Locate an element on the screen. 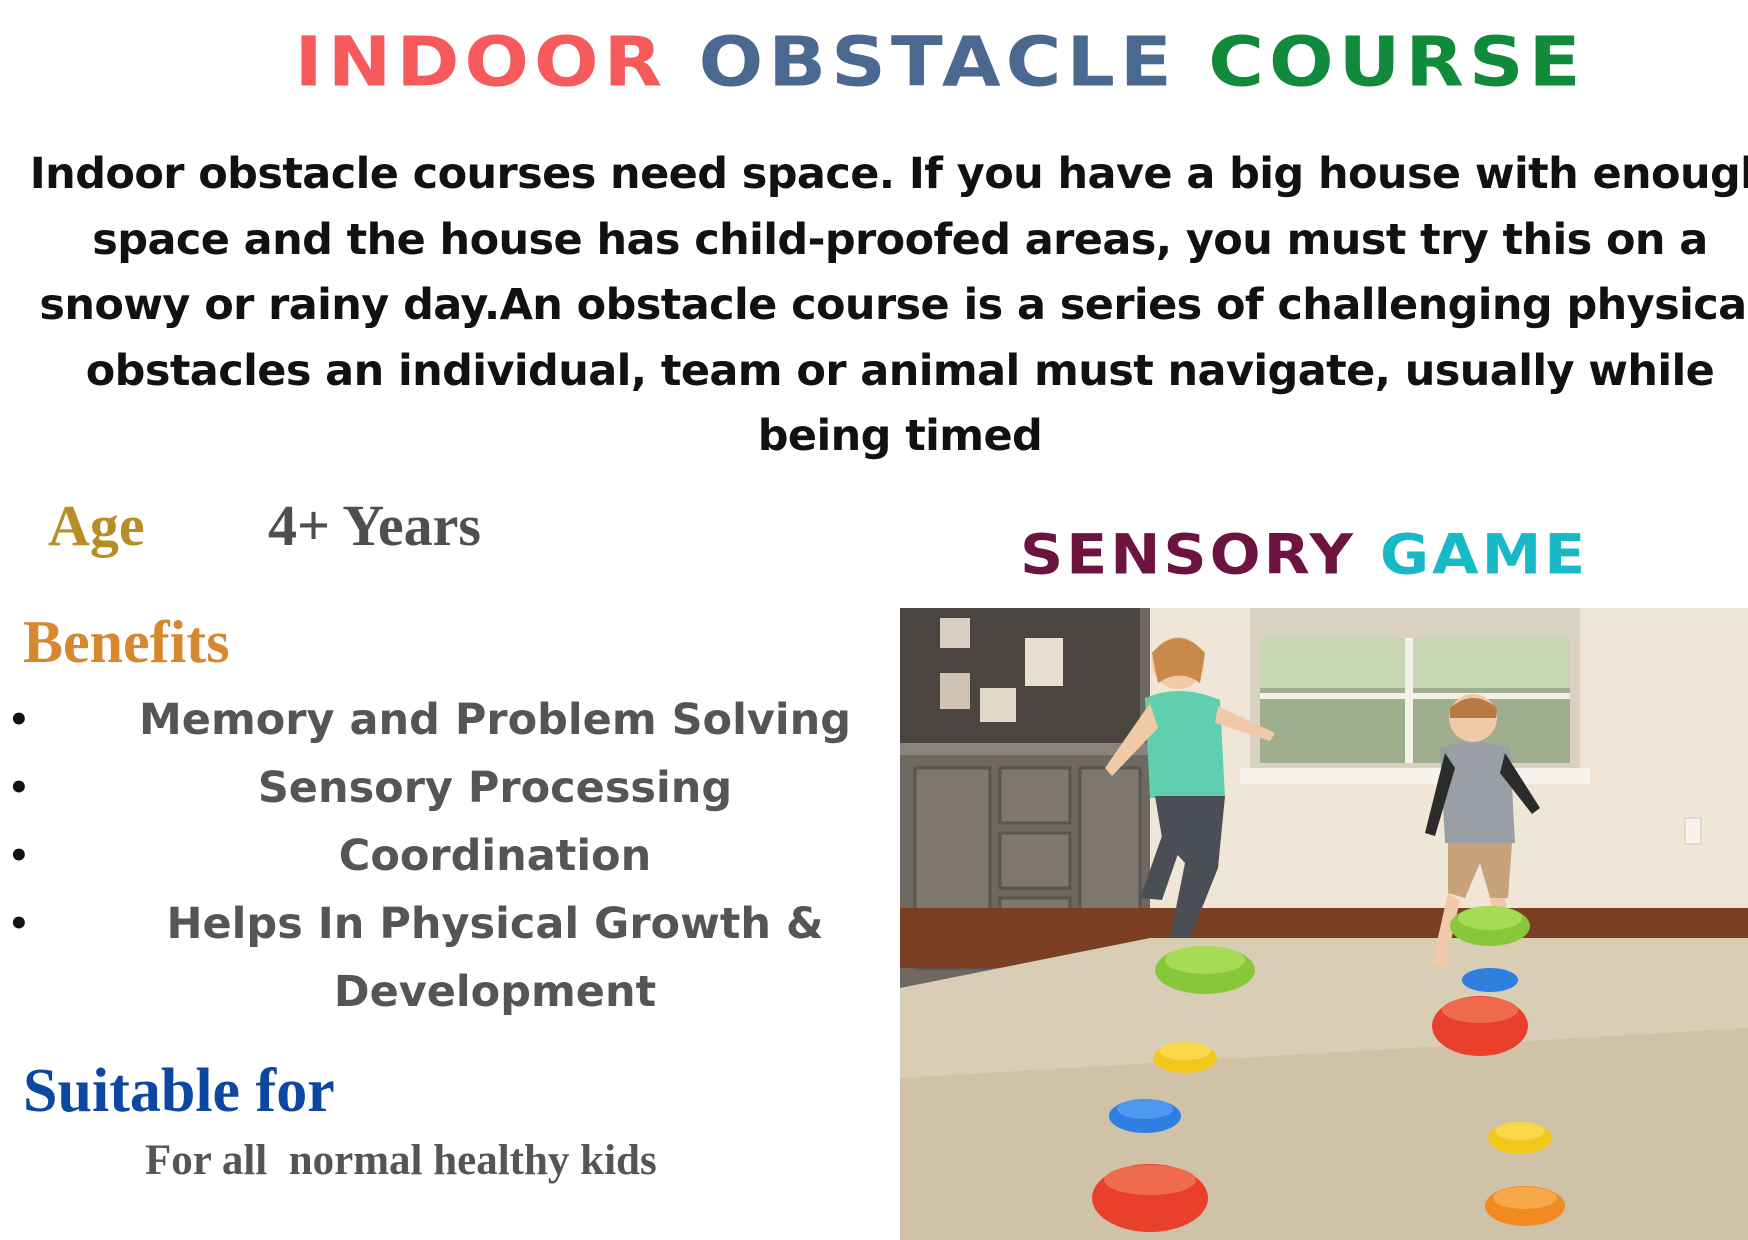 The image size is (1748, 1240). game-title: SENSORY GAME is located at coordinates (1304, 555).